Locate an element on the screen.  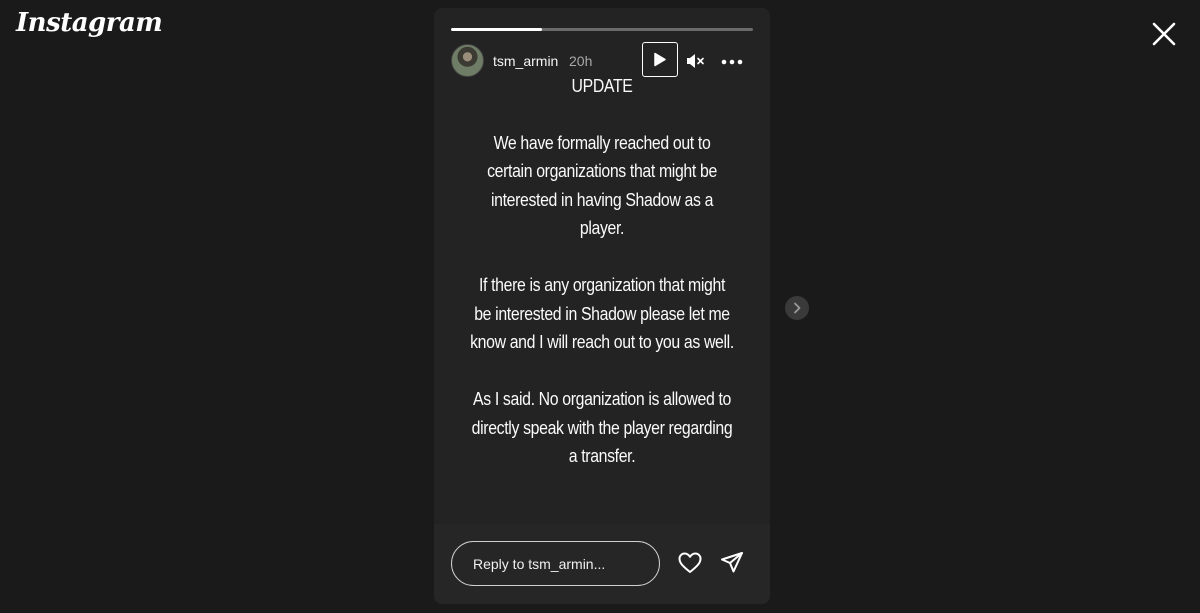
play-icon is located at coordinates (660, 59).